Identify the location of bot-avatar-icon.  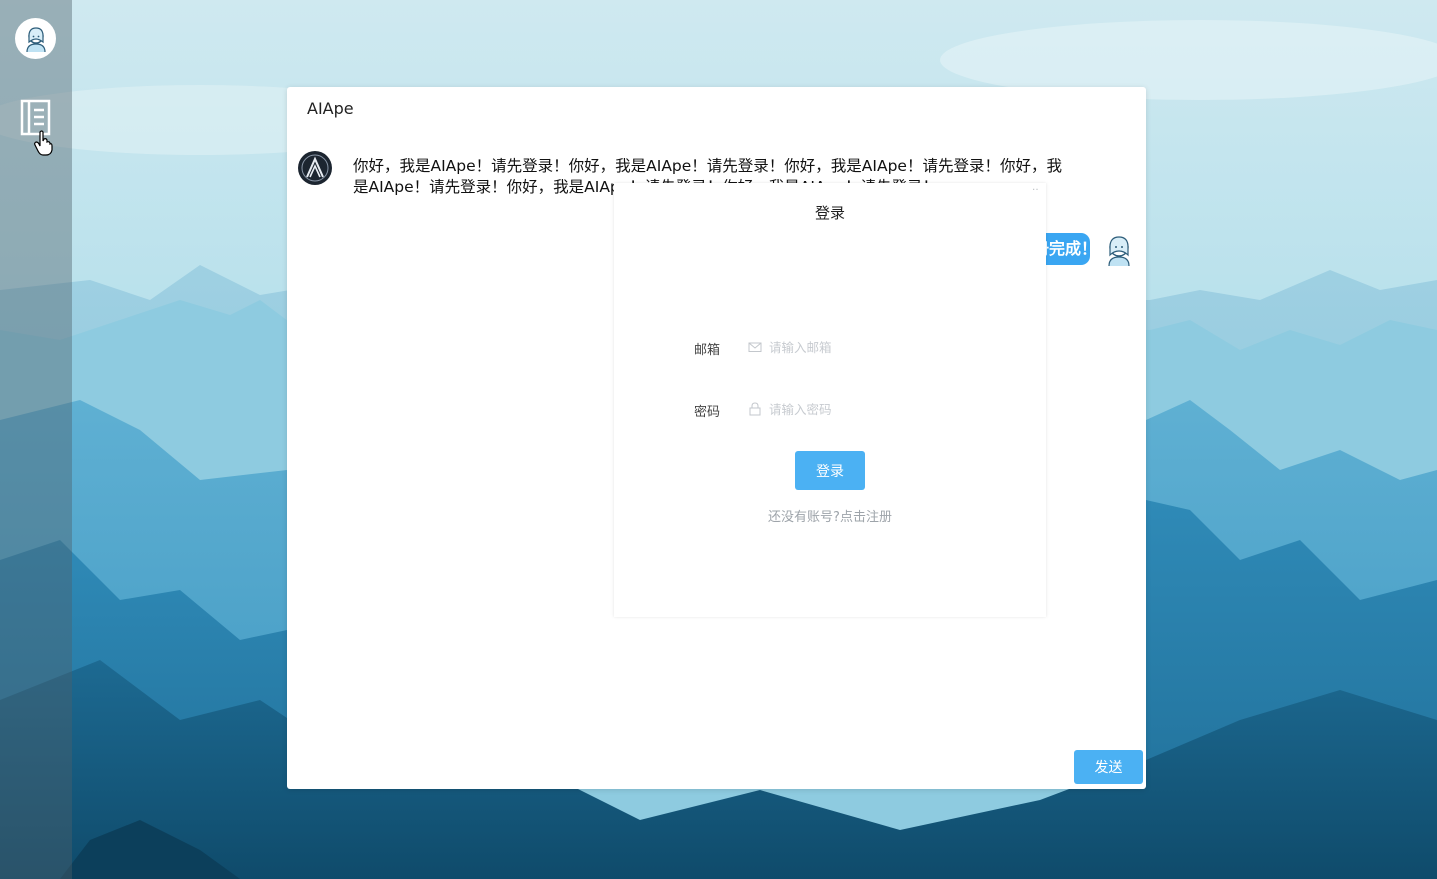
(315, 168).